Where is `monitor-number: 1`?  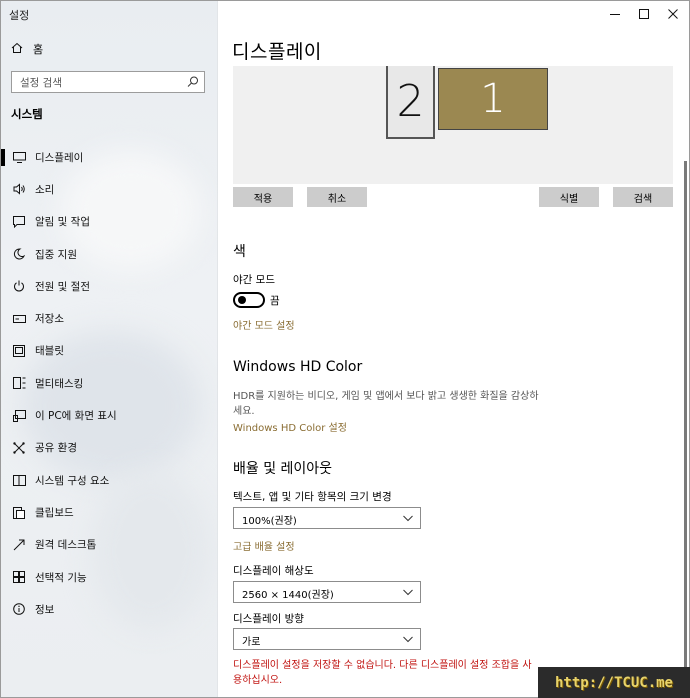 monitor-number: 1 is located at coordinates (493, 99).